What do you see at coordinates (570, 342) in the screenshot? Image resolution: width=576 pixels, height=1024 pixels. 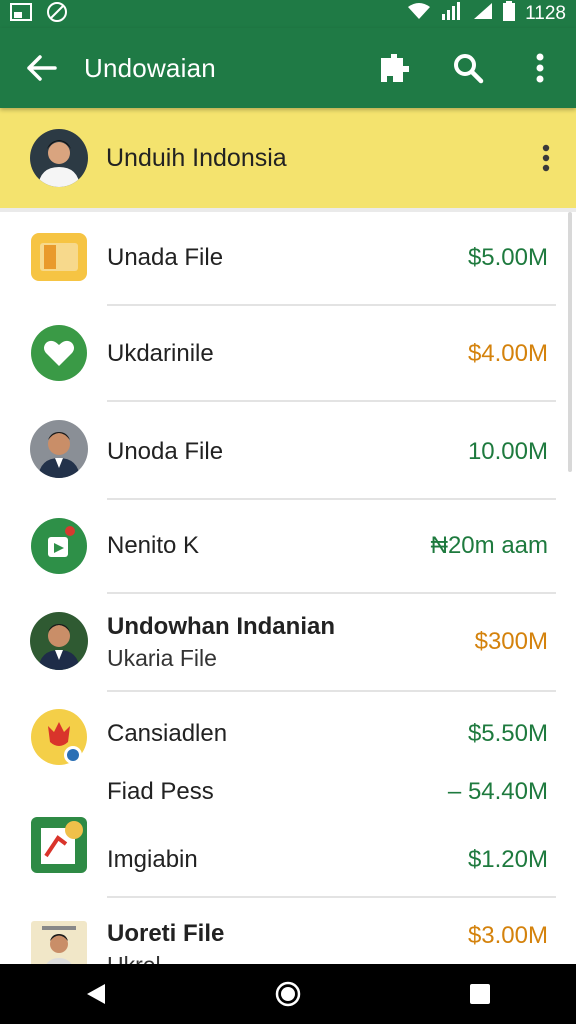 I see `scrollbar` at bounding box center [570, 342].